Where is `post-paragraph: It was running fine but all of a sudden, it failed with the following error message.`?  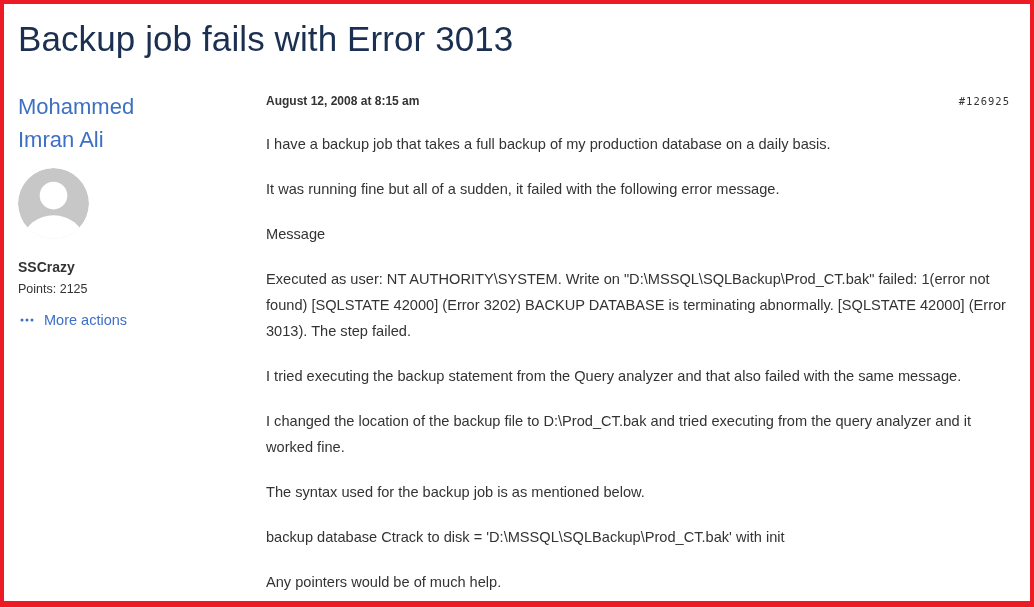 post-paragraph: It was running fine but all of a sudden, it failed with the following error message. is located at coordinates (523, 189).